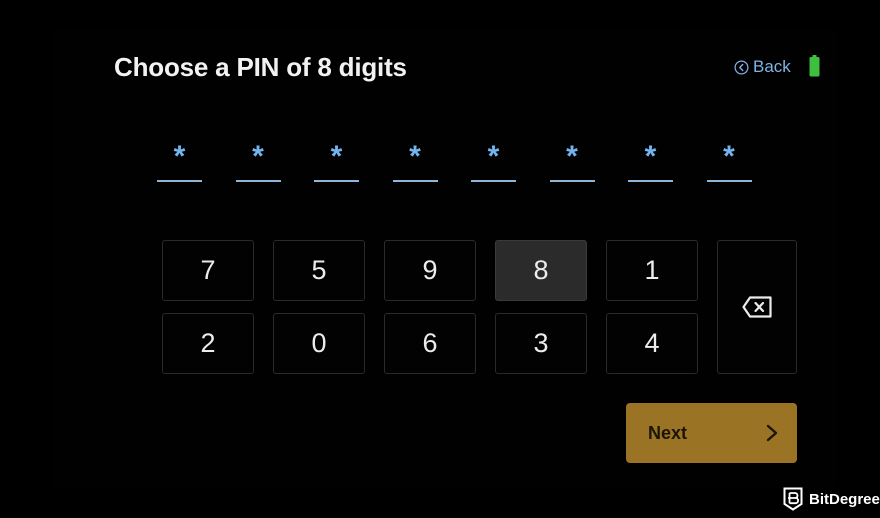 The width and height of the screenshot is (880, 518). I want to click on keypad-key: 5, so click(319, 270).